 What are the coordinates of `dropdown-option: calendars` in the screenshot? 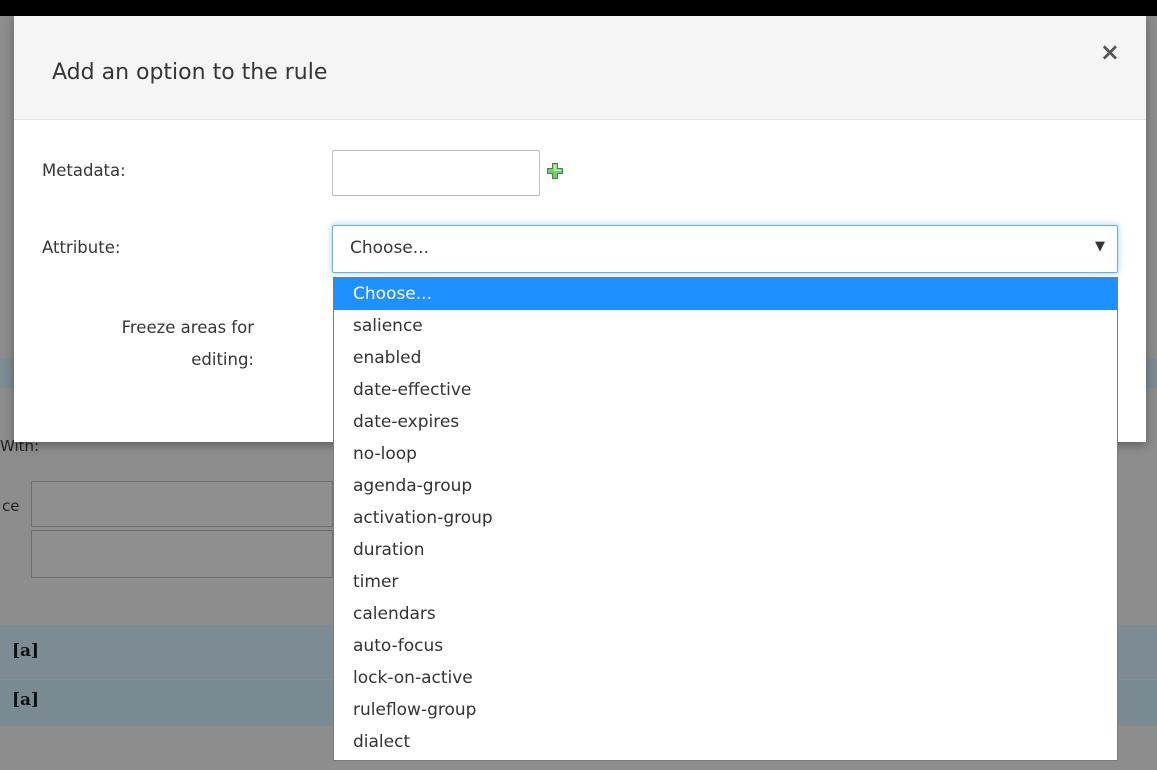 It's located at (725, 614).